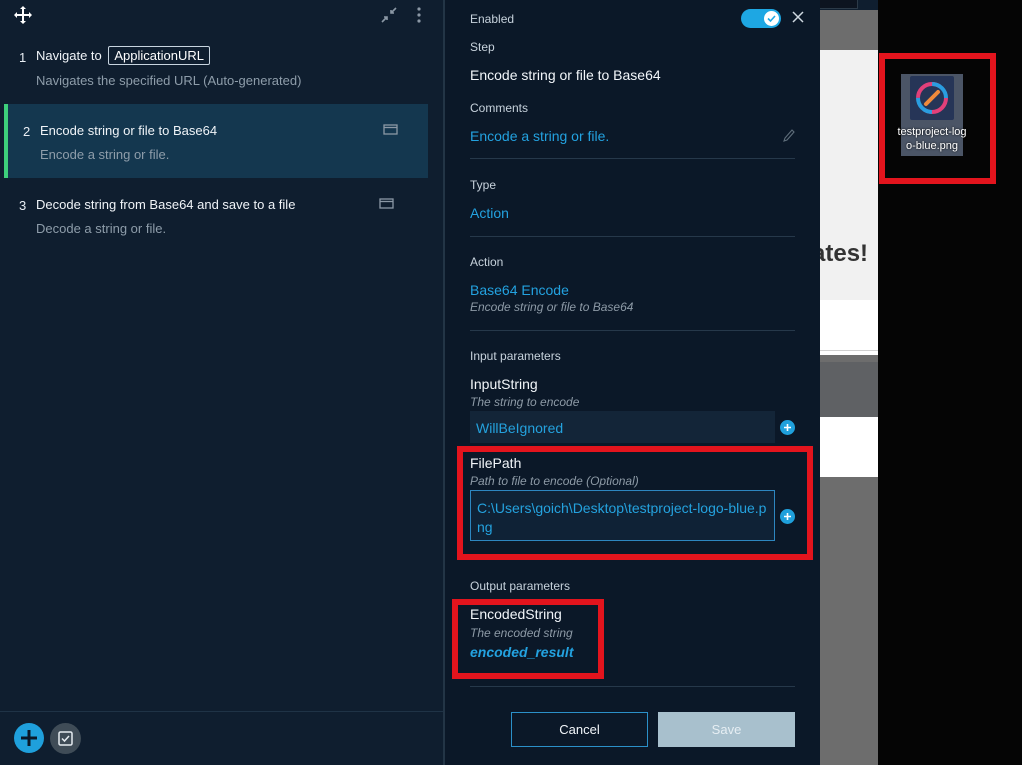 The height and width of the screenshot is (765, 1022). What do you see at coordinates (482, 47) in the screenshot?
I see `step-label: Step` at bounding box center [482, 47].